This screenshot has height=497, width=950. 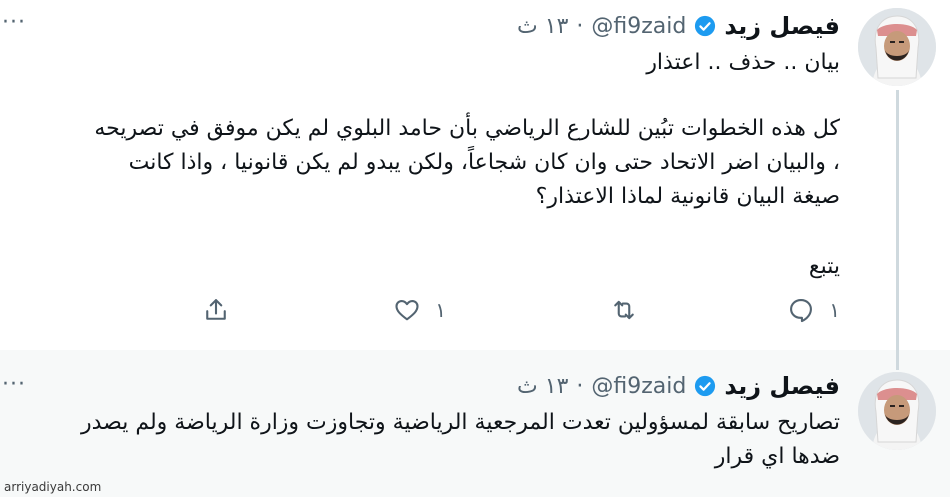 What do you see at coordinates (407, 310) in the screenshot?
I see `heart-icon` at bounding box center [407, 310].